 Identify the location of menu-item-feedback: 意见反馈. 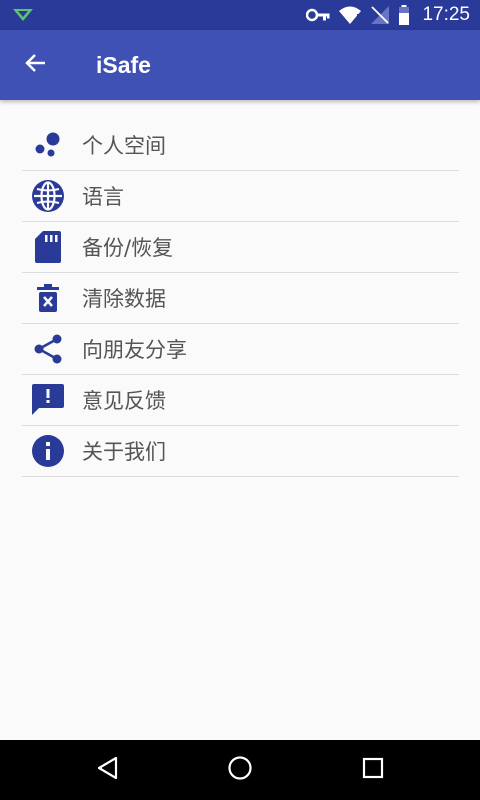
(240, 400).